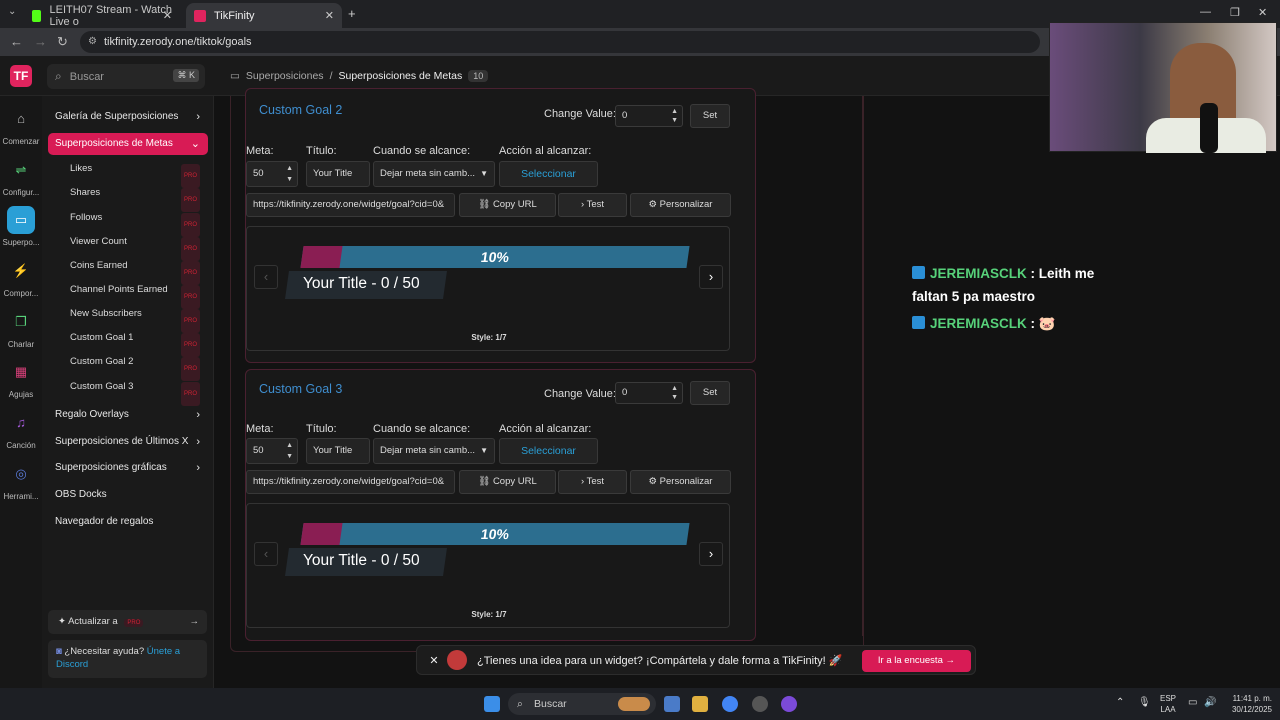  What do you see at coordinates (1144, 702) in the screenshot?
I see `microphone-tray-icon: 🎙` at bounding box center [1144, 702].